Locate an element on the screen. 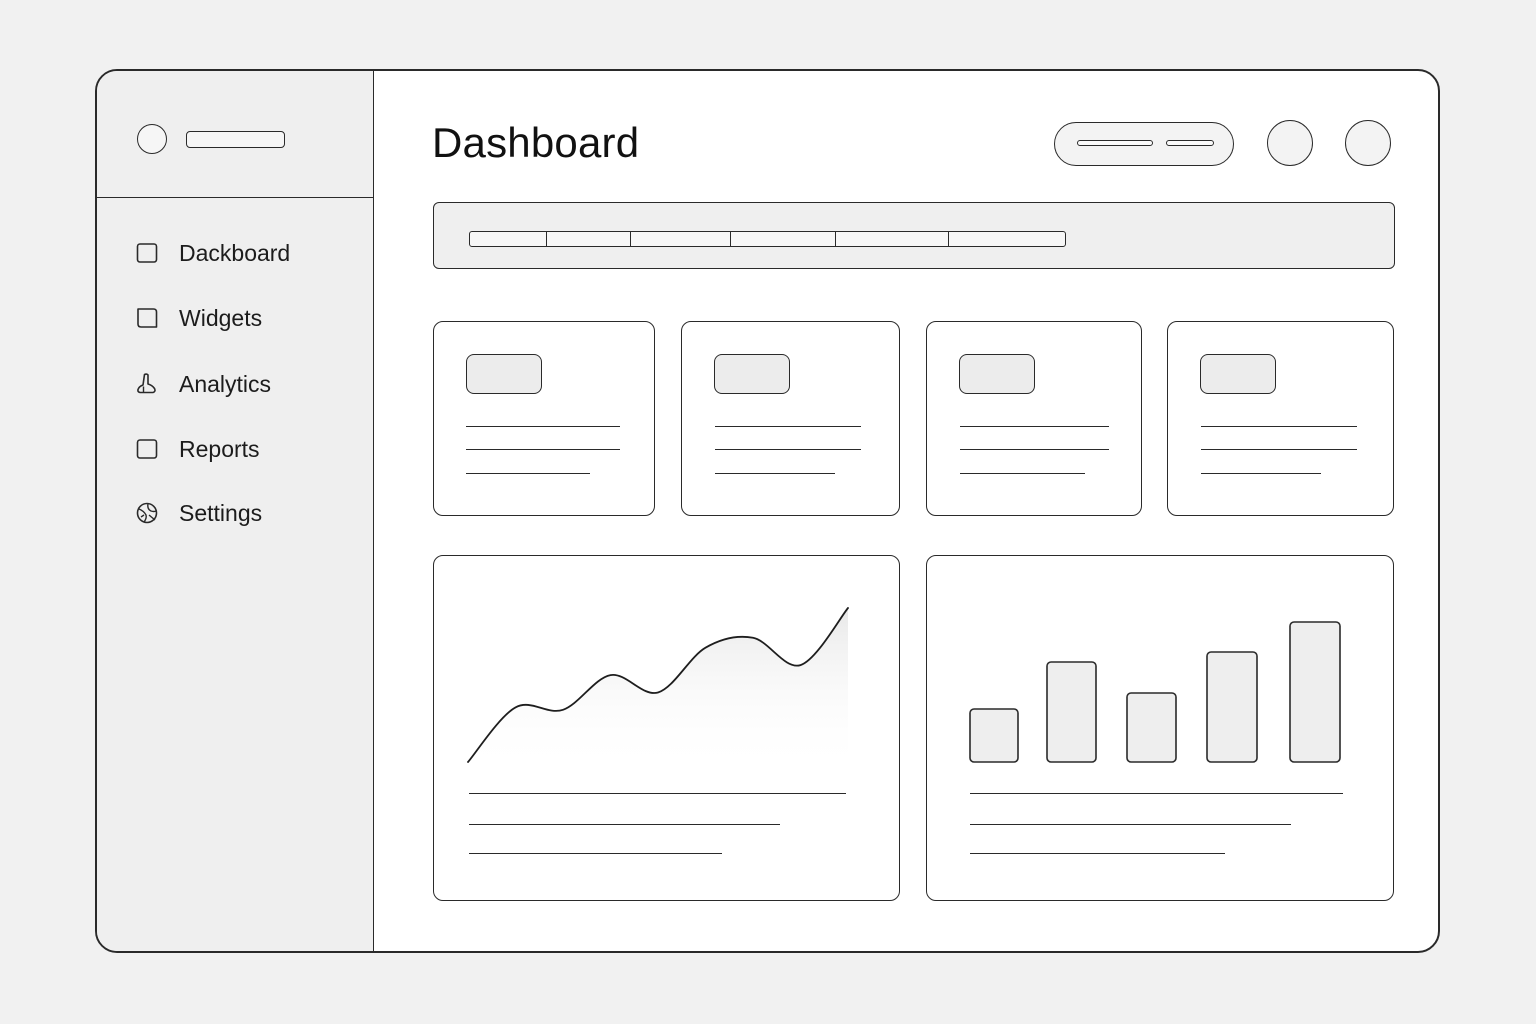 The width and height of the screenshot is (1536, 1024). line-chart is located at coordinates (658, 689).